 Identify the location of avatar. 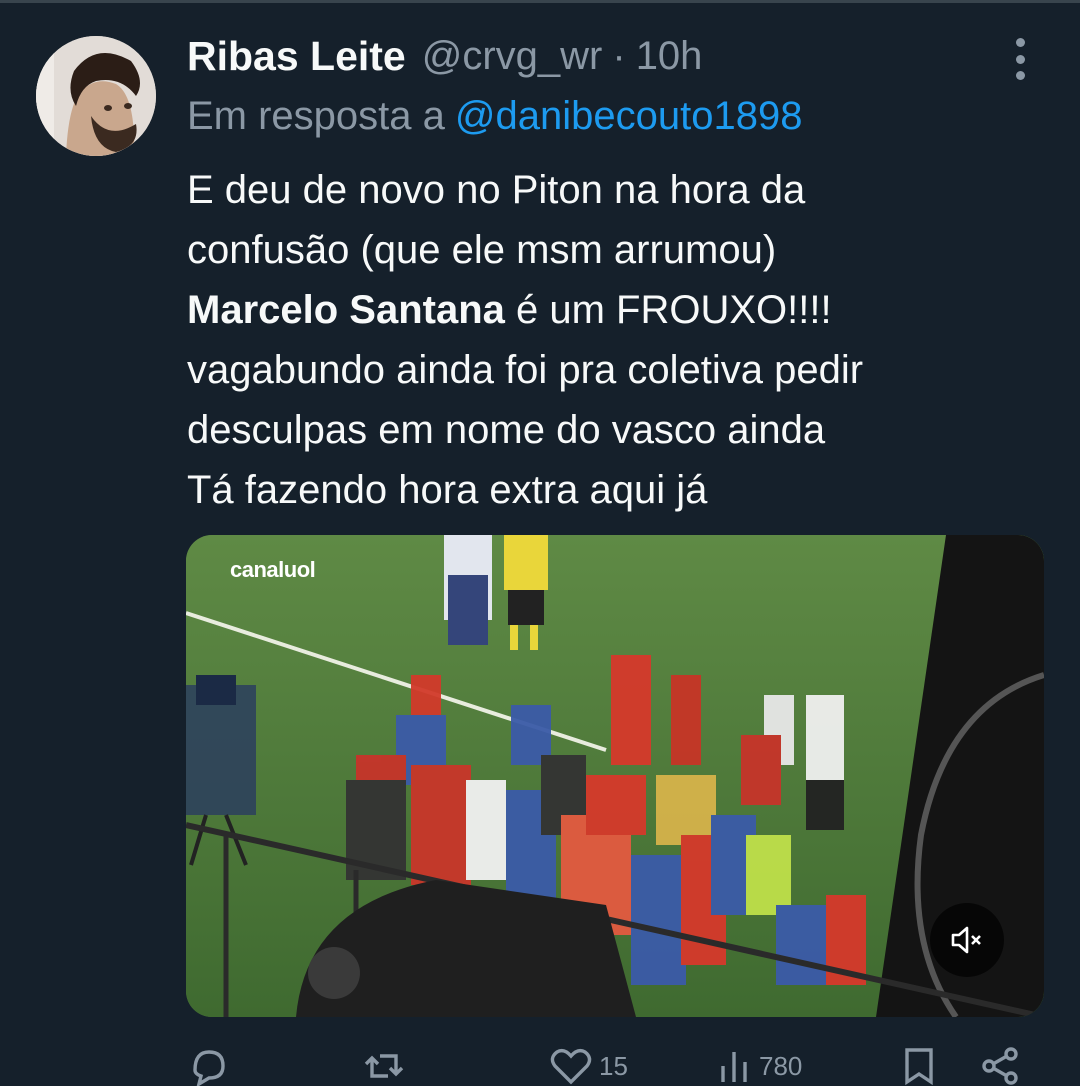
(96, 96).